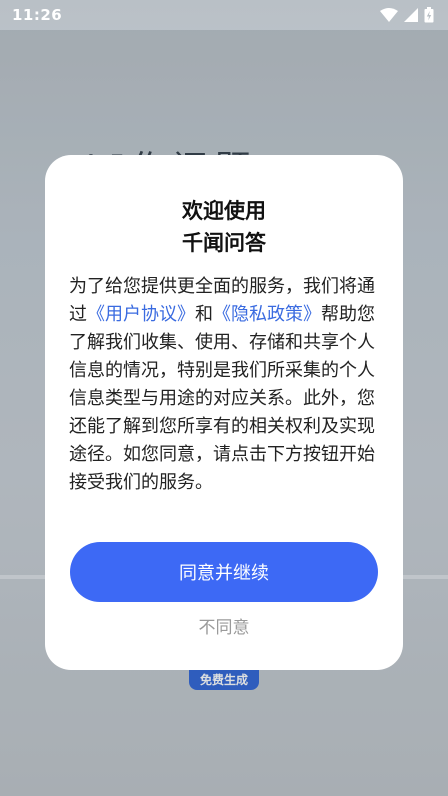  Describe the element at coordinates (224, 211) in the screenshot. I see `dialog-title-line1: 欢迎使用` at that location.